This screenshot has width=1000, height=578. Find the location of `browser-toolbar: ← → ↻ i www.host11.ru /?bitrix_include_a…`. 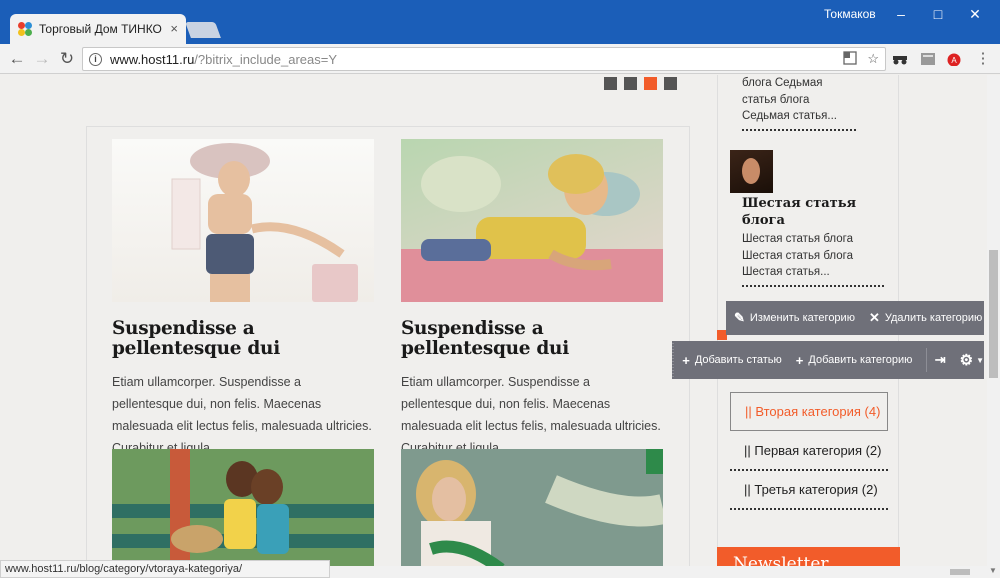

browser-toolbar: ← → ↻ i www.host11.ru /?bitrix_include_a… is located at coordinates (500, 59).